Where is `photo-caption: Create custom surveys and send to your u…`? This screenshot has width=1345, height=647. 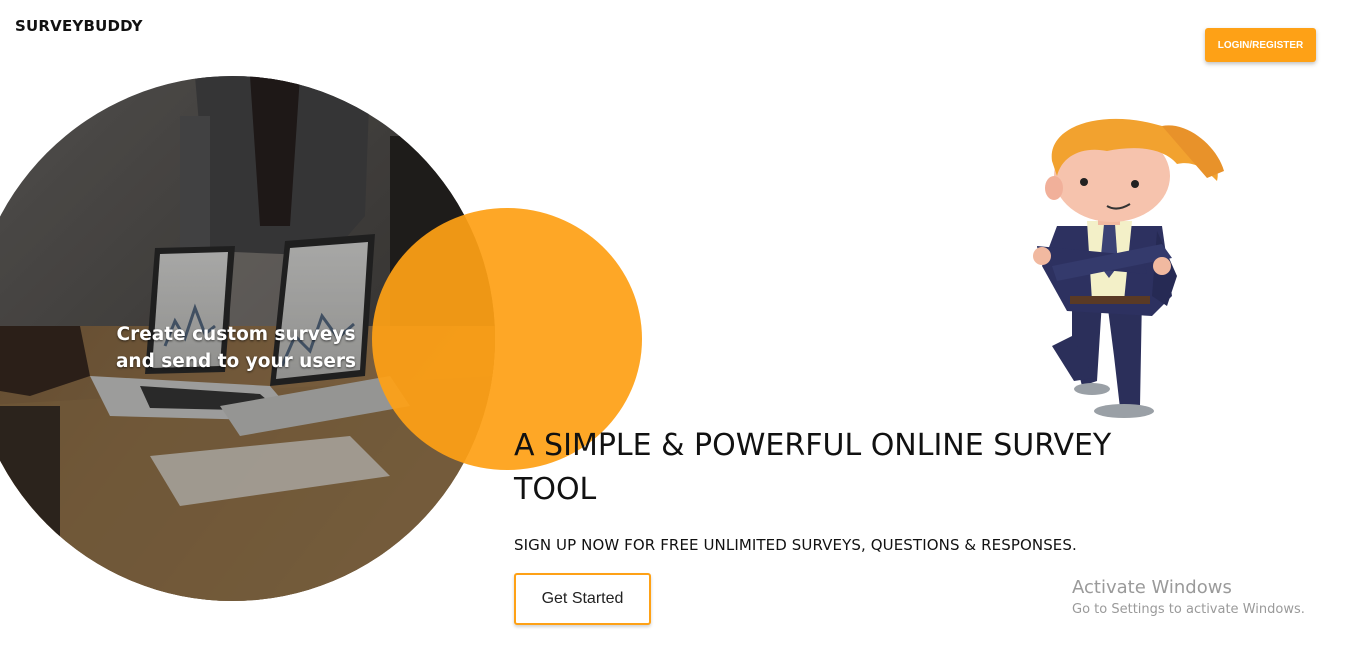 photo-caption: Create custom surveys and send to your u… is located at coordinates (236, 348).